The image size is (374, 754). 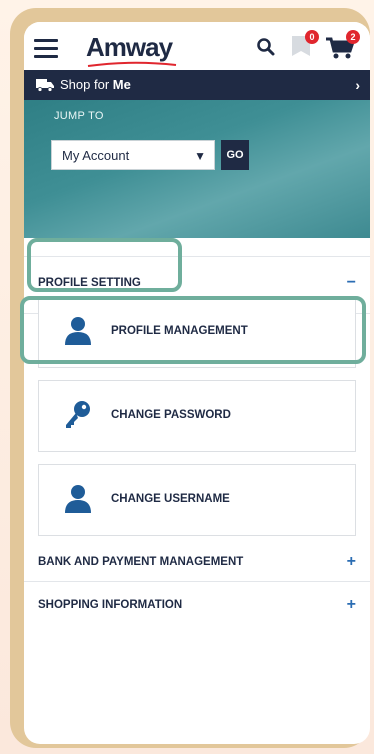 What do you see at coordinates (132, 64) in the screenshot?
I see `logo-swoosh-icon` at bounding box center [132, 64].